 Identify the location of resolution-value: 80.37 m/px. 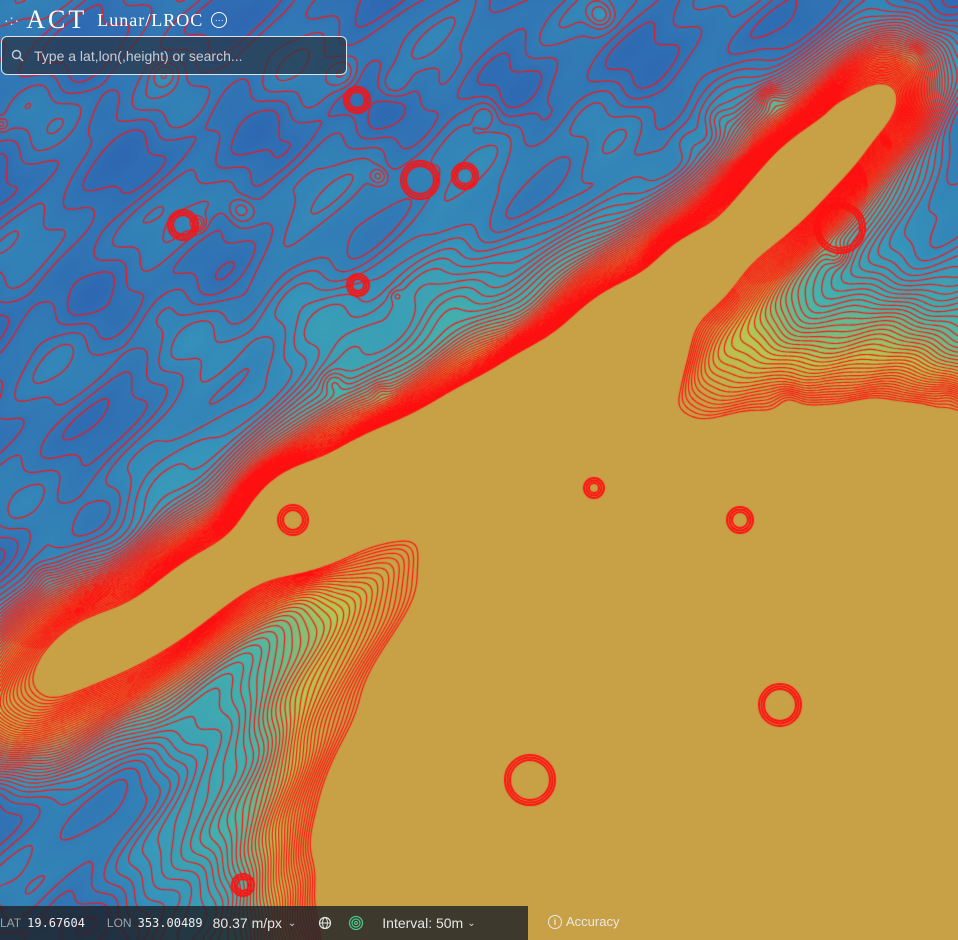
(247, 923).